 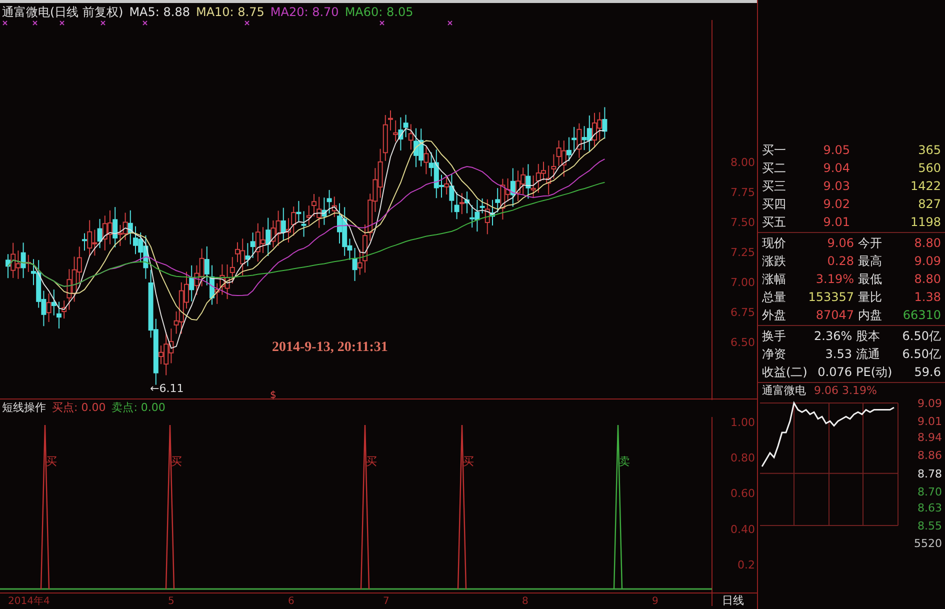 What do you see at coordinates (925, 222) in the screenshot?
I see `bid-volume: 1198` at bounding box center [925, 222].